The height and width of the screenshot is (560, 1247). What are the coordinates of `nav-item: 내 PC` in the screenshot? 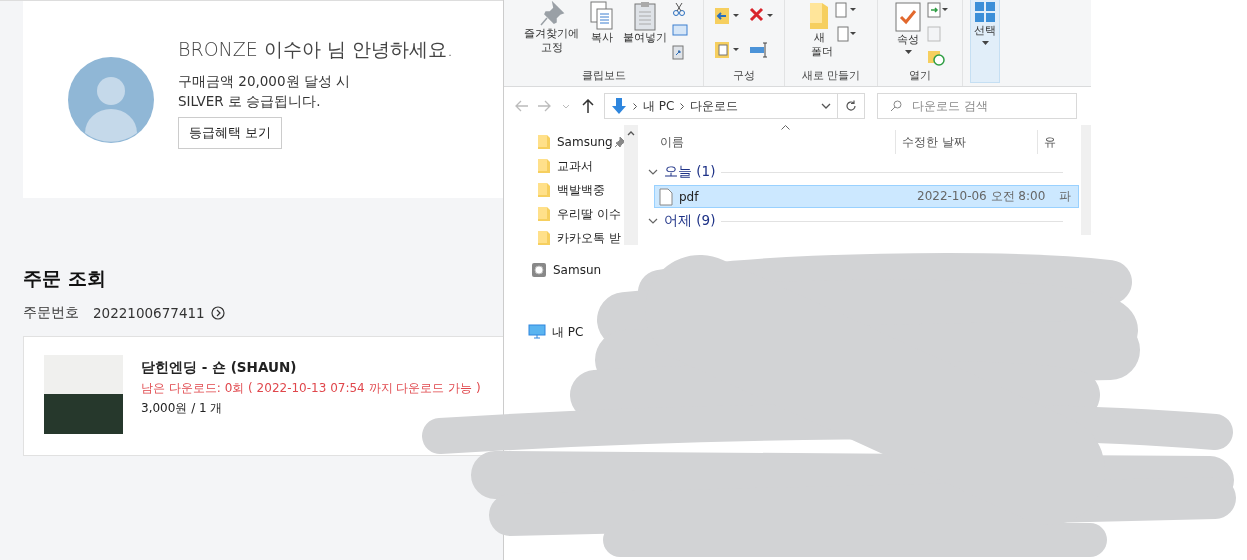 It's located at (572, 332).